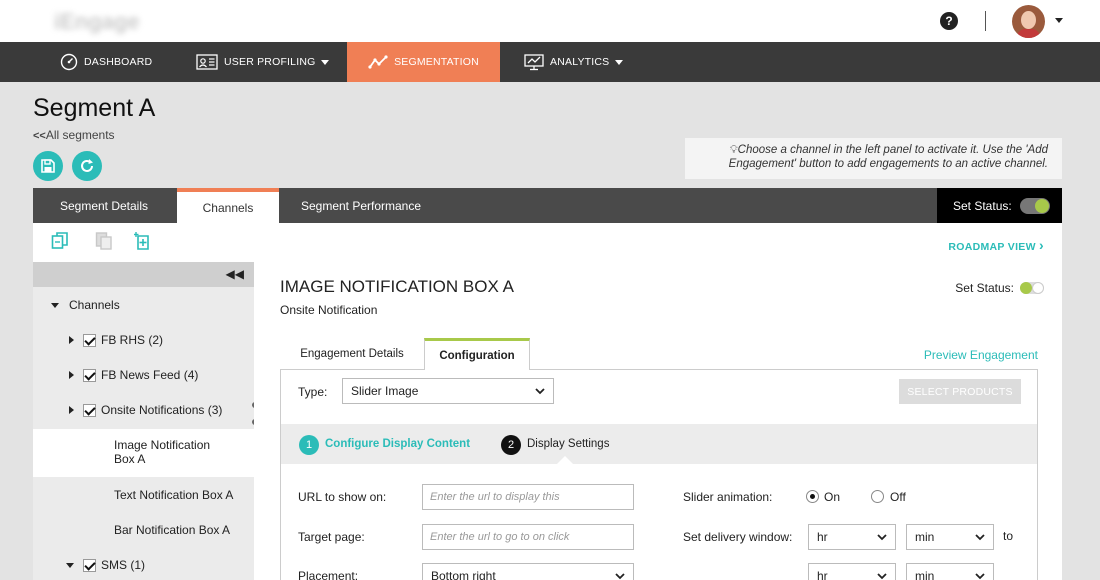 This screenshot has width=1100, height=580. Describe the element at coordinates (877, 496) in the screenshot. I see `slider-animation-off-radio` at that location.